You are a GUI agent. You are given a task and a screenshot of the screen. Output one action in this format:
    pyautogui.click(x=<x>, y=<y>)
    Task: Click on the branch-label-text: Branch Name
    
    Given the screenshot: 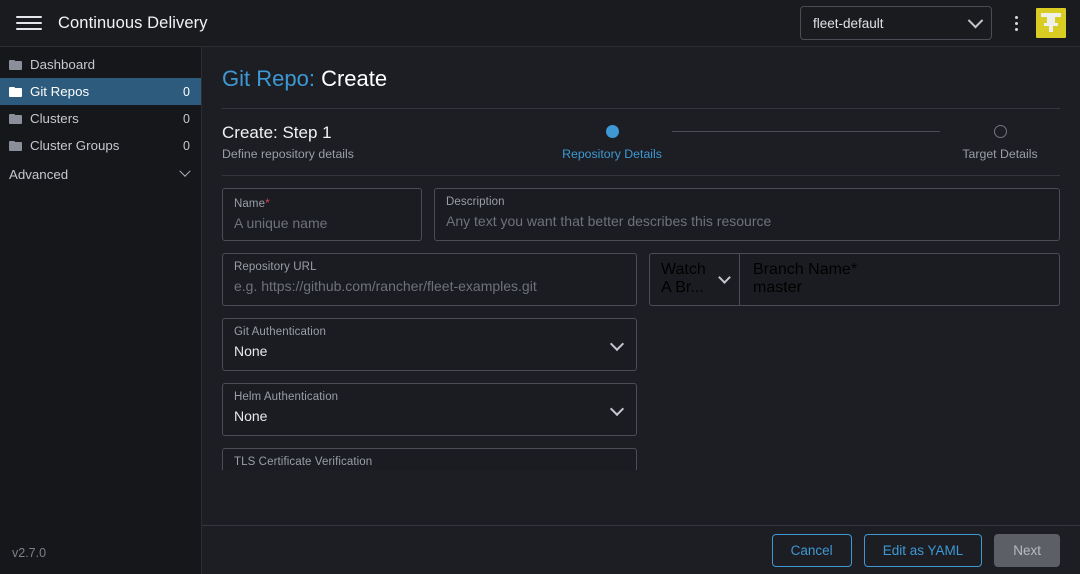 What is the action you would take?
    pyautogui.click(x=802, y=269)
    